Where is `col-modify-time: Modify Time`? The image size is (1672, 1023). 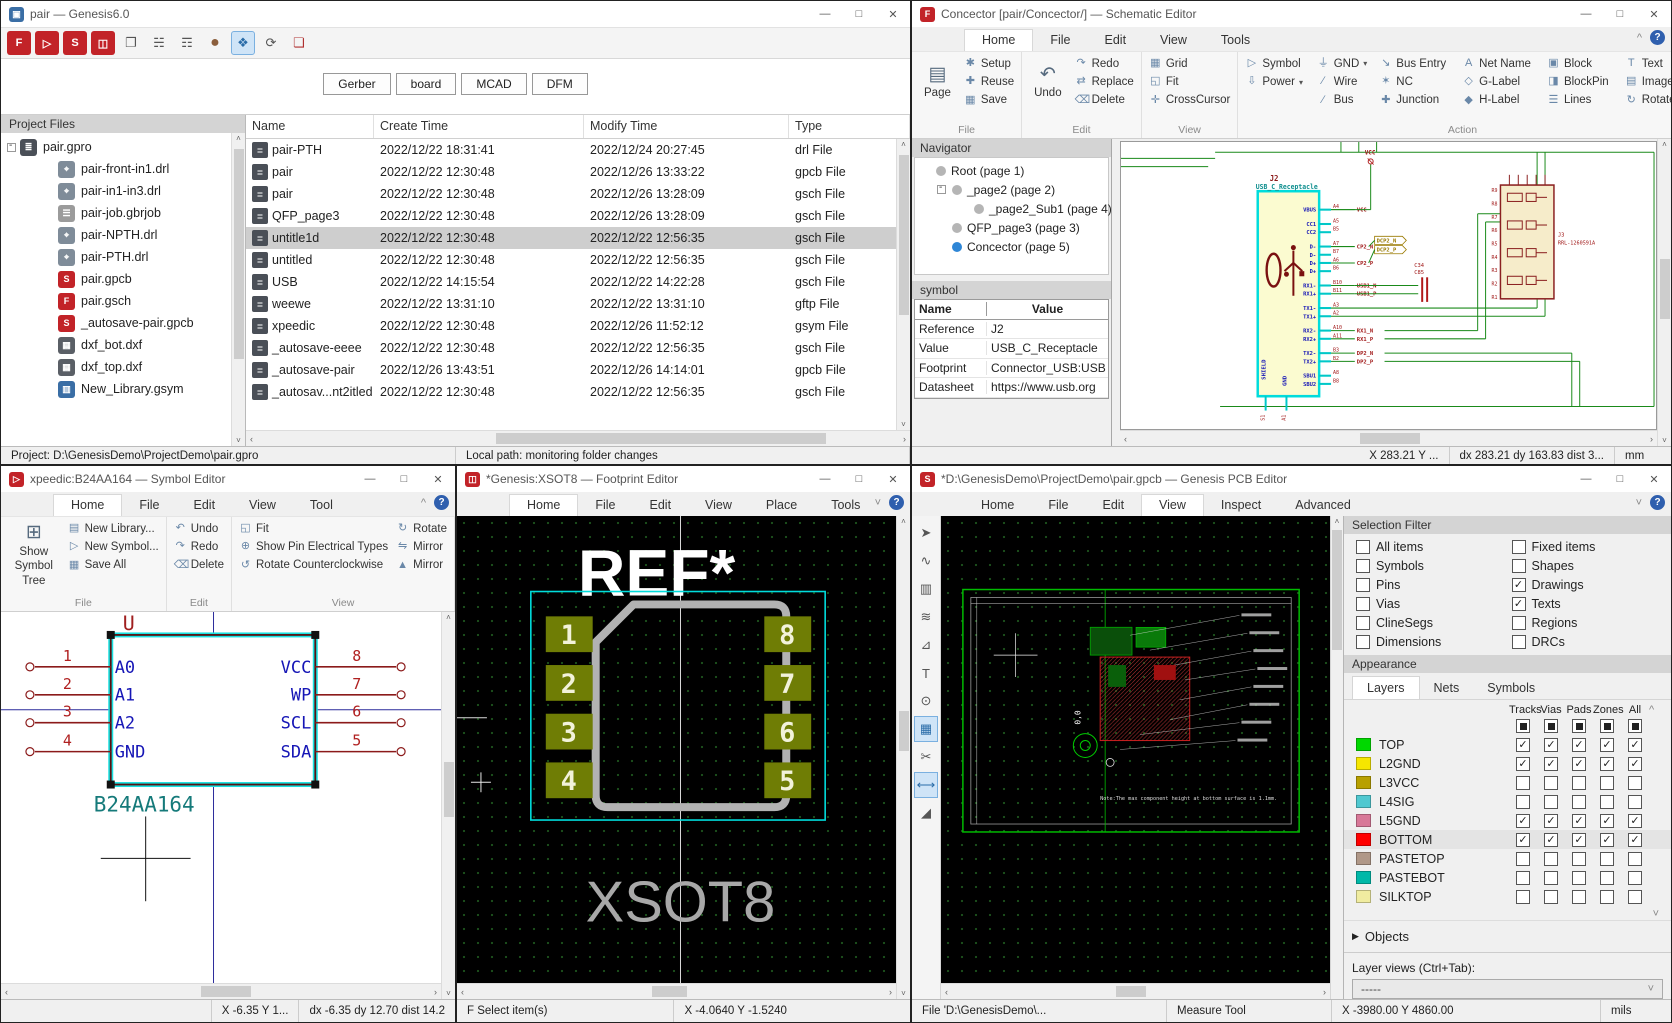 col-modify-time: Modify Time is located at coordinates (686, 126).